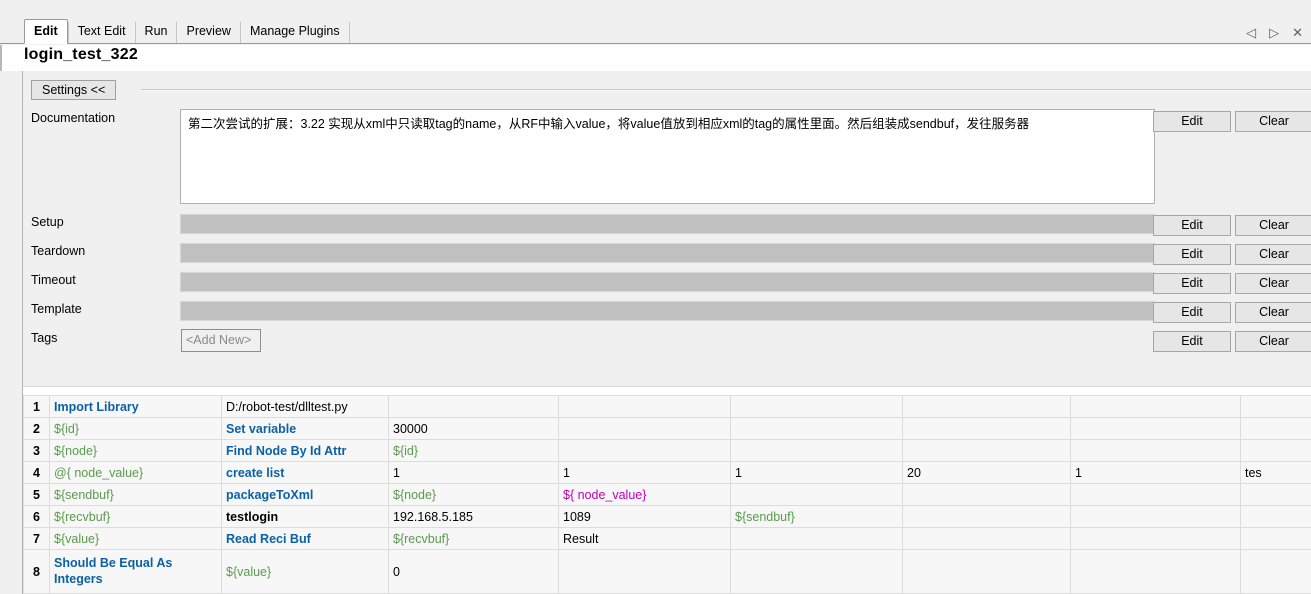 The image size is (1311, 594). I want to click on cell-text: @{ node_value}, so click(99, 472).